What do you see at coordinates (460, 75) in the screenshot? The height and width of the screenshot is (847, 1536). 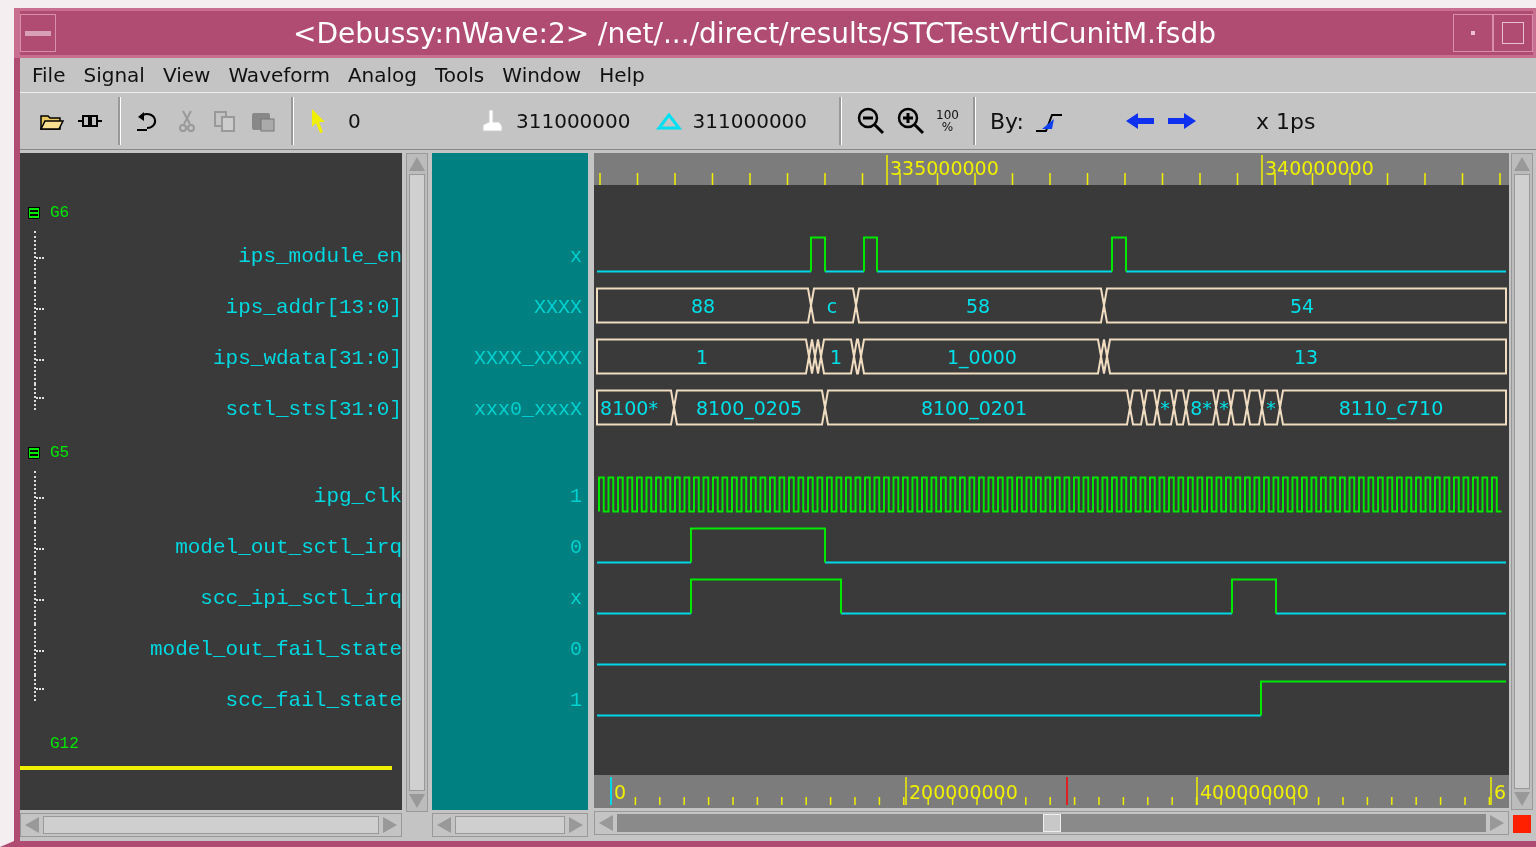 I see `menu-item: Tools` at bounding box center [460, 75].